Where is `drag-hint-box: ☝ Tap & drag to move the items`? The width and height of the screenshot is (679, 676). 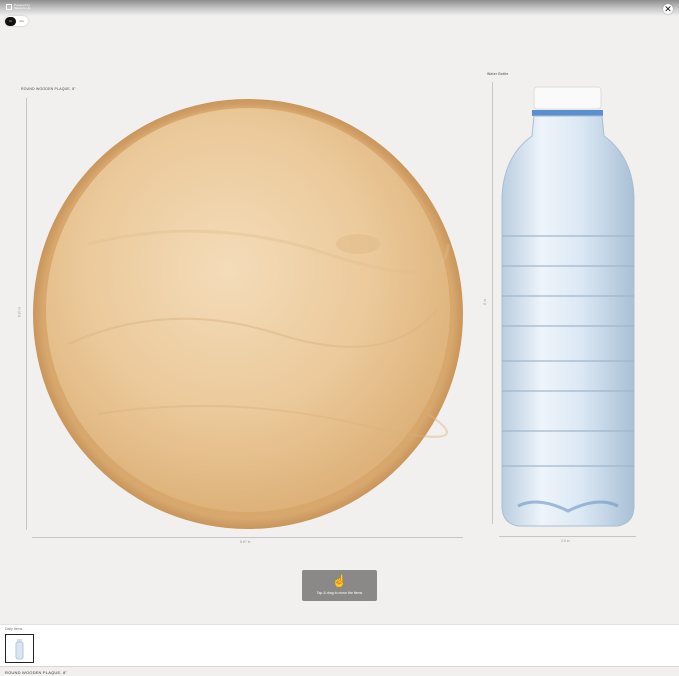 drag-hint-box: ☝ Tap & drag to move the items is located at coordinates (339, 585).